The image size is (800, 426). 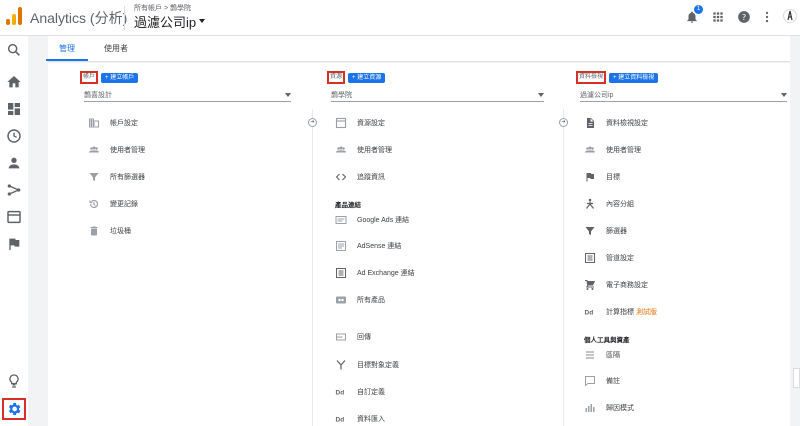 I want to click on create-view-button: + 建立資料檢視, so click(x=634, y=77).